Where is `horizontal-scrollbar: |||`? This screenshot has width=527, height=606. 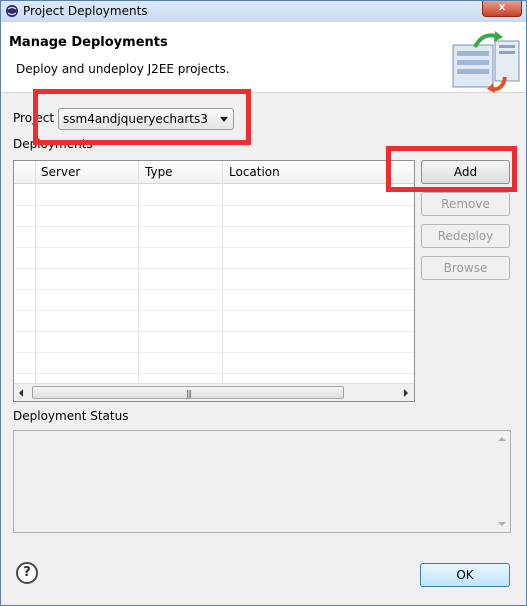 horizontal-scrollbar: ||| is located at coordinates (214, 392).